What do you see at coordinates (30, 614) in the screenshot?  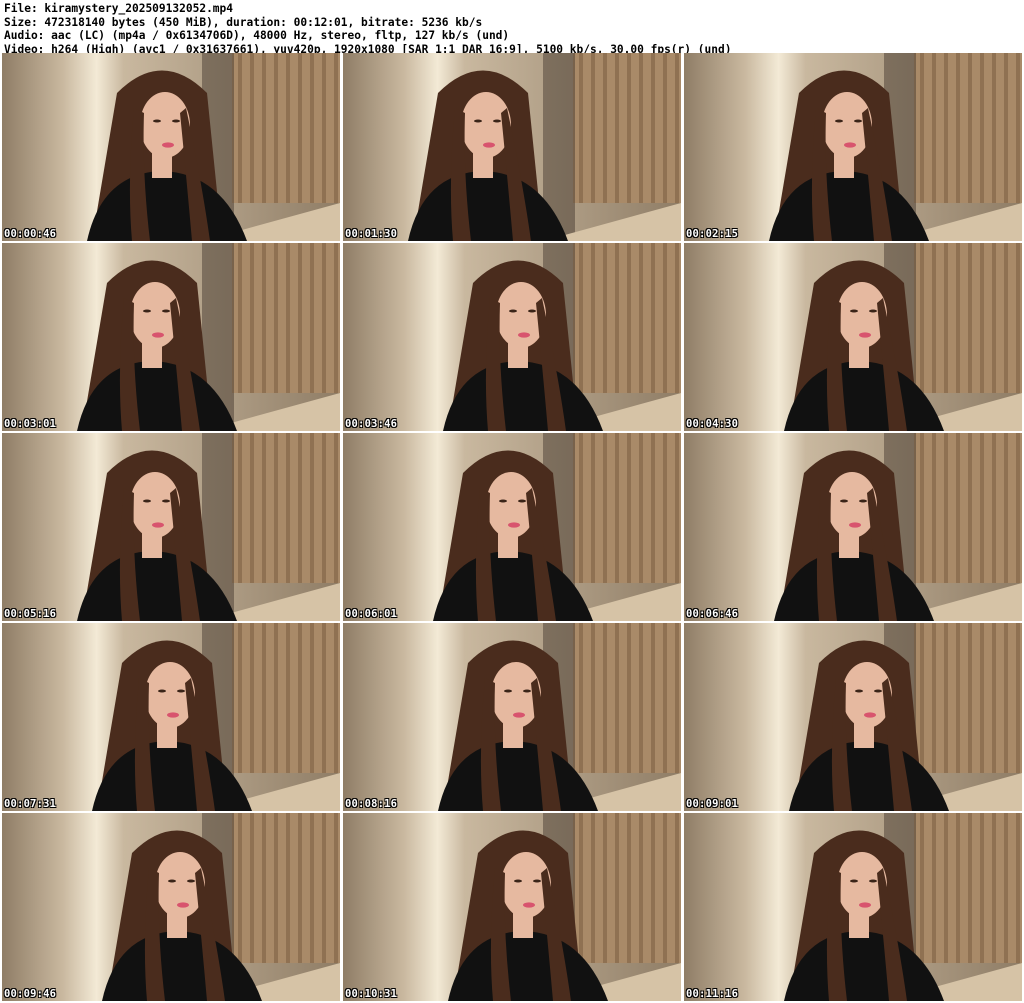 I see `thumbnail-timestamp: 00:05:16` at bounding box center [30, 614].